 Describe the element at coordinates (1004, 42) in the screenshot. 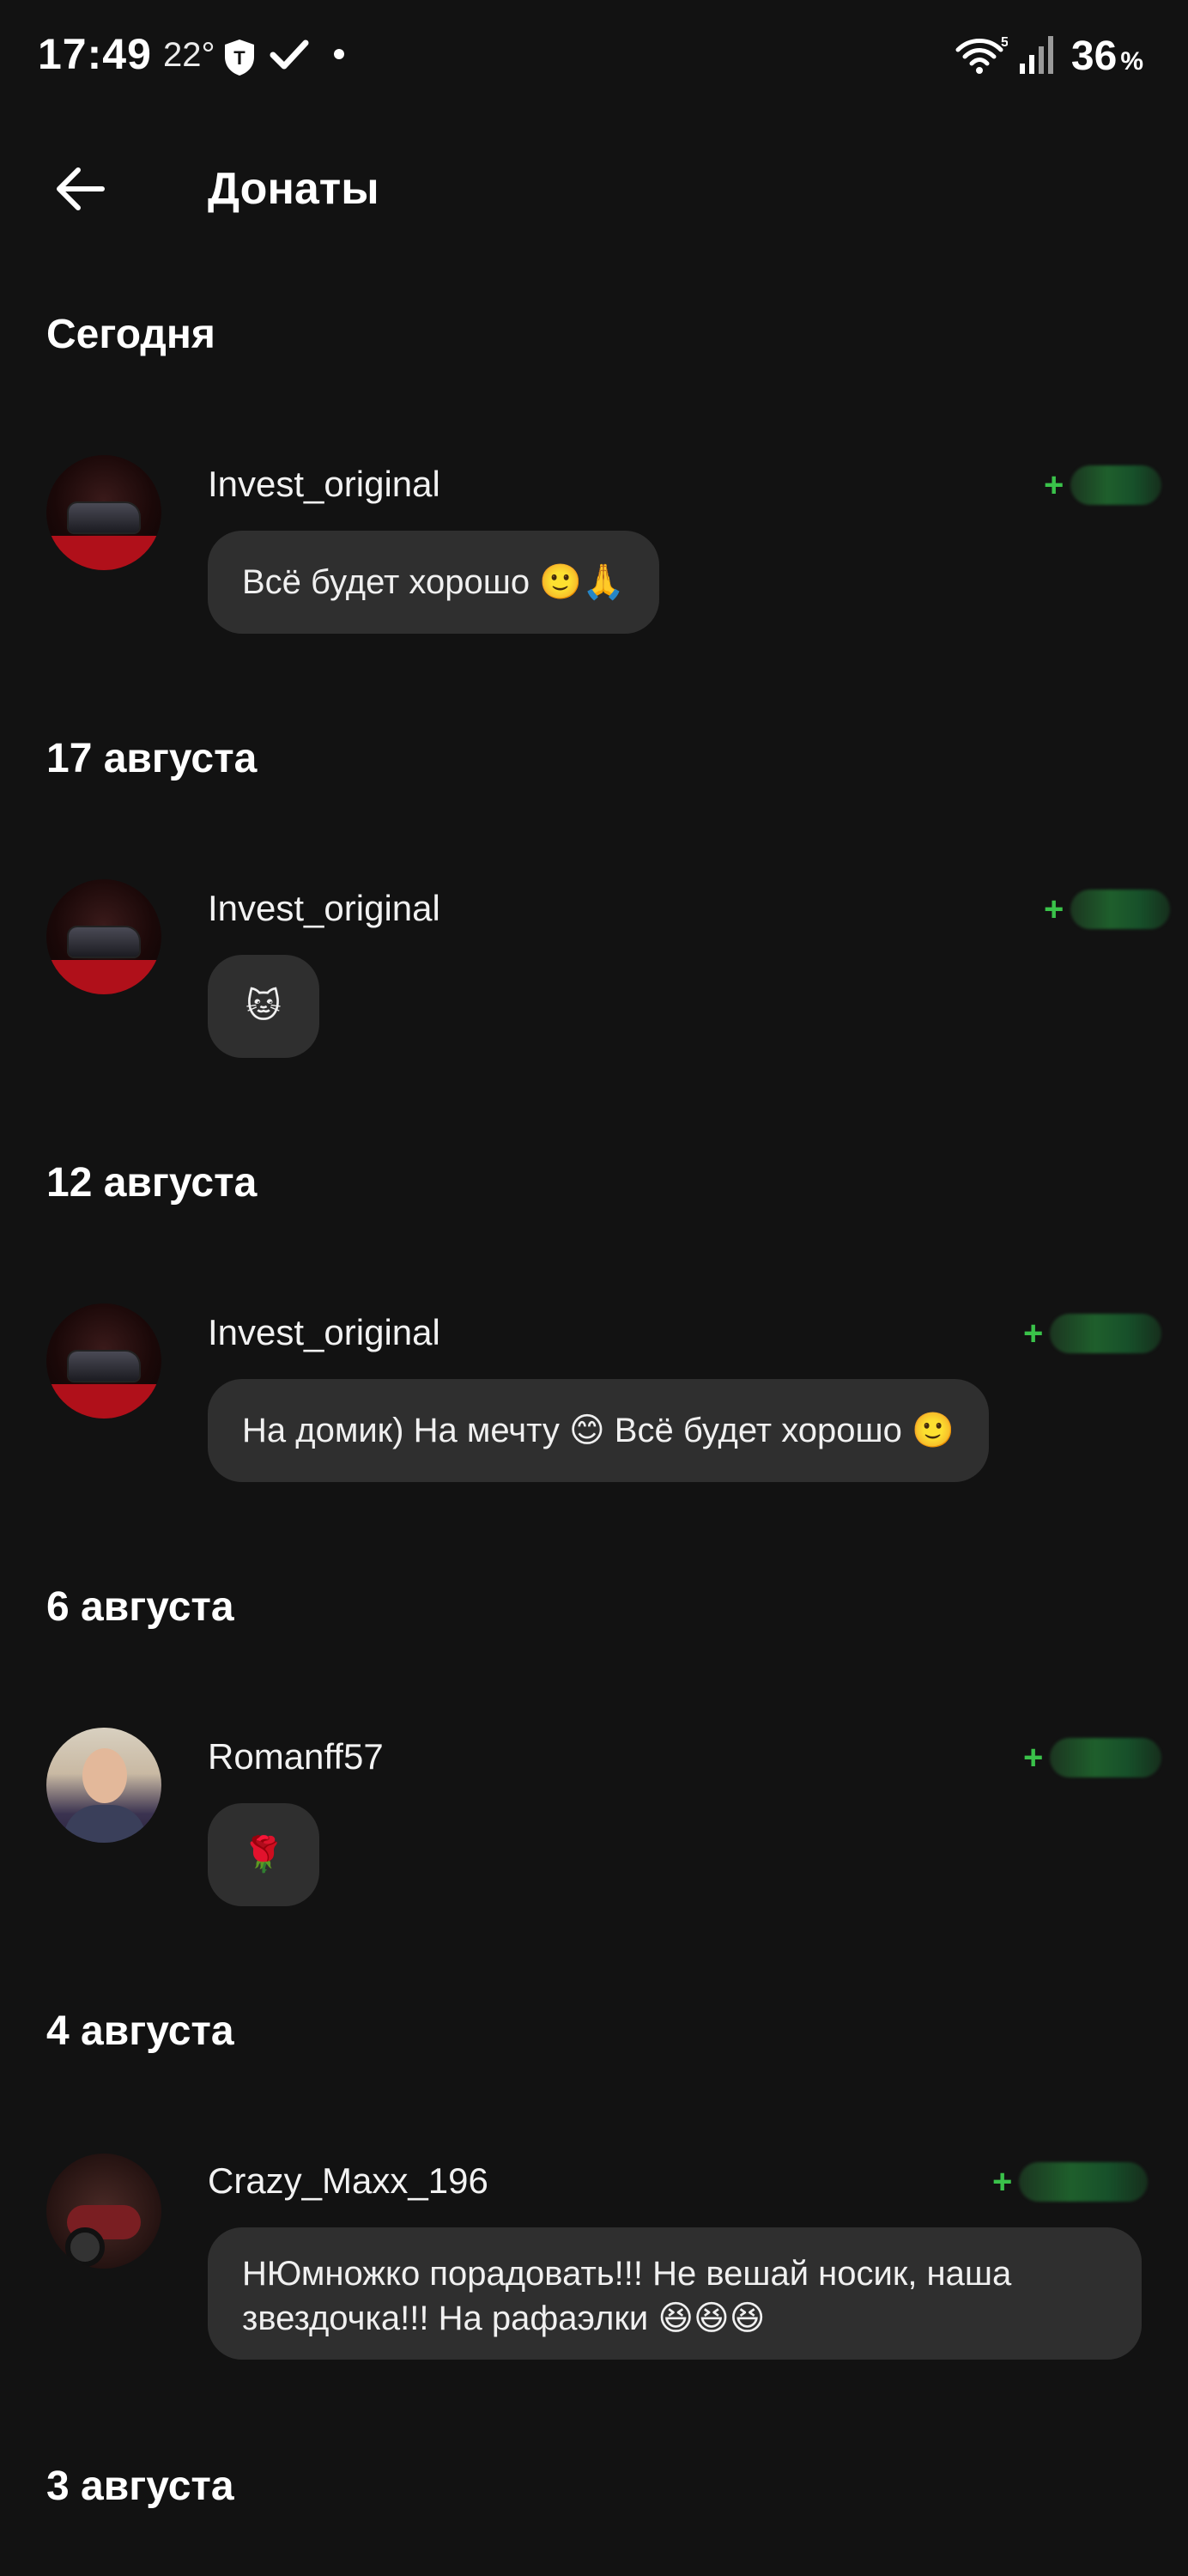

I see `wifi-badge: 5` at that location.